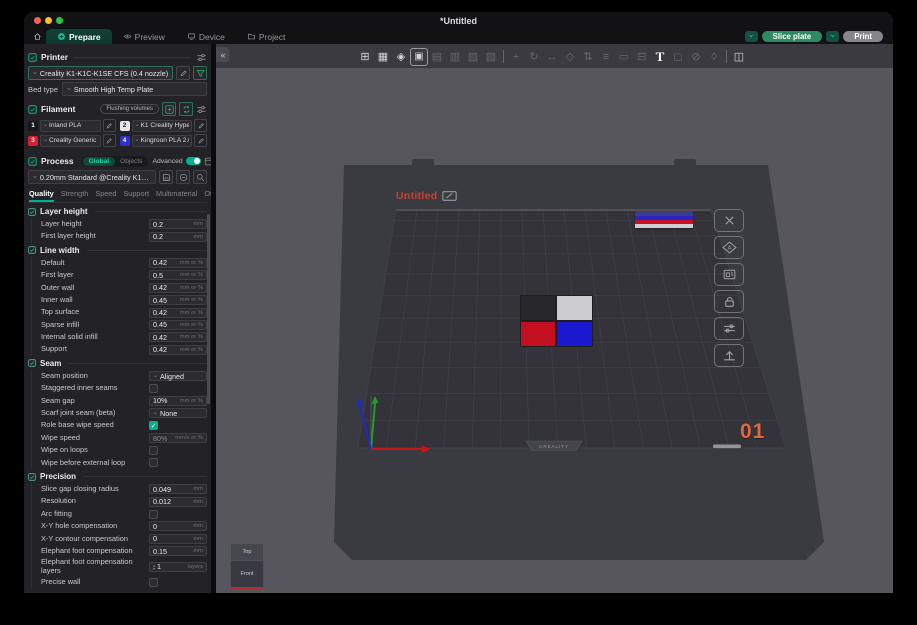 The width and height of the screenshot is (917, 625). I want to click on plate-label: Untitled, so click(427, 196).